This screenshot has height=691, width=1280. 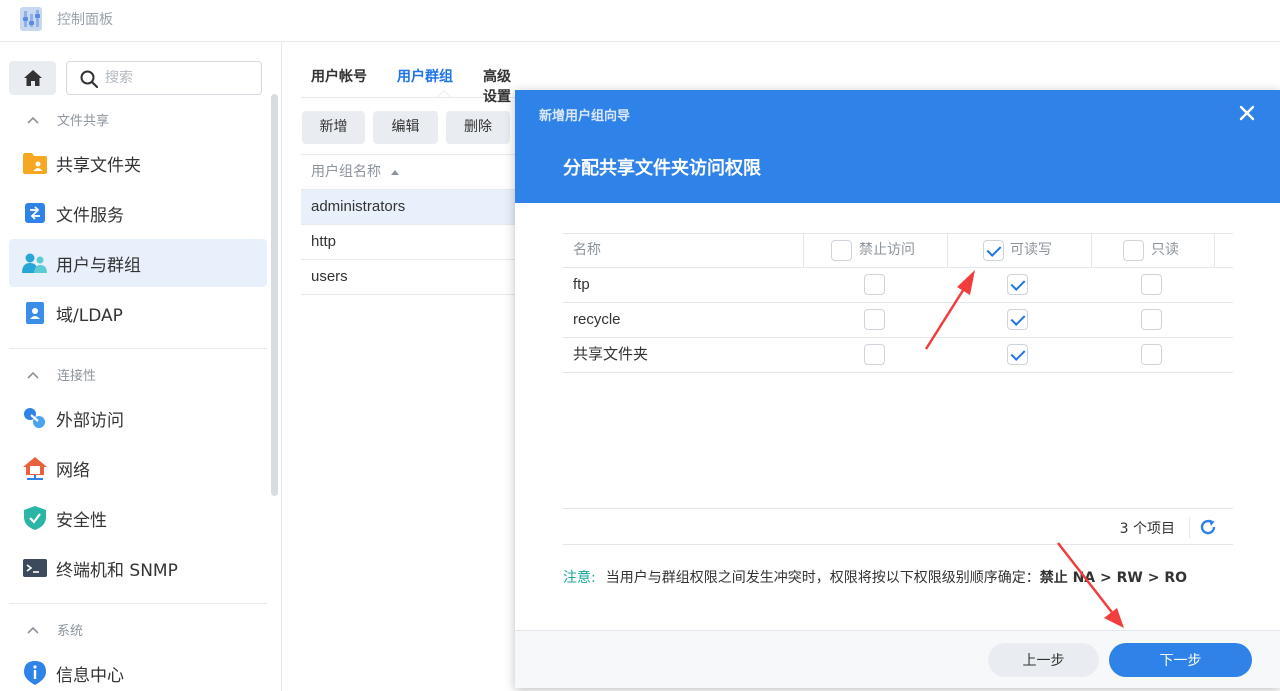 What do you see at coordinates (346, 172) in the screenshot?
I see `column-header-group-name: 用户组名称` at bounding box center [346, 172].